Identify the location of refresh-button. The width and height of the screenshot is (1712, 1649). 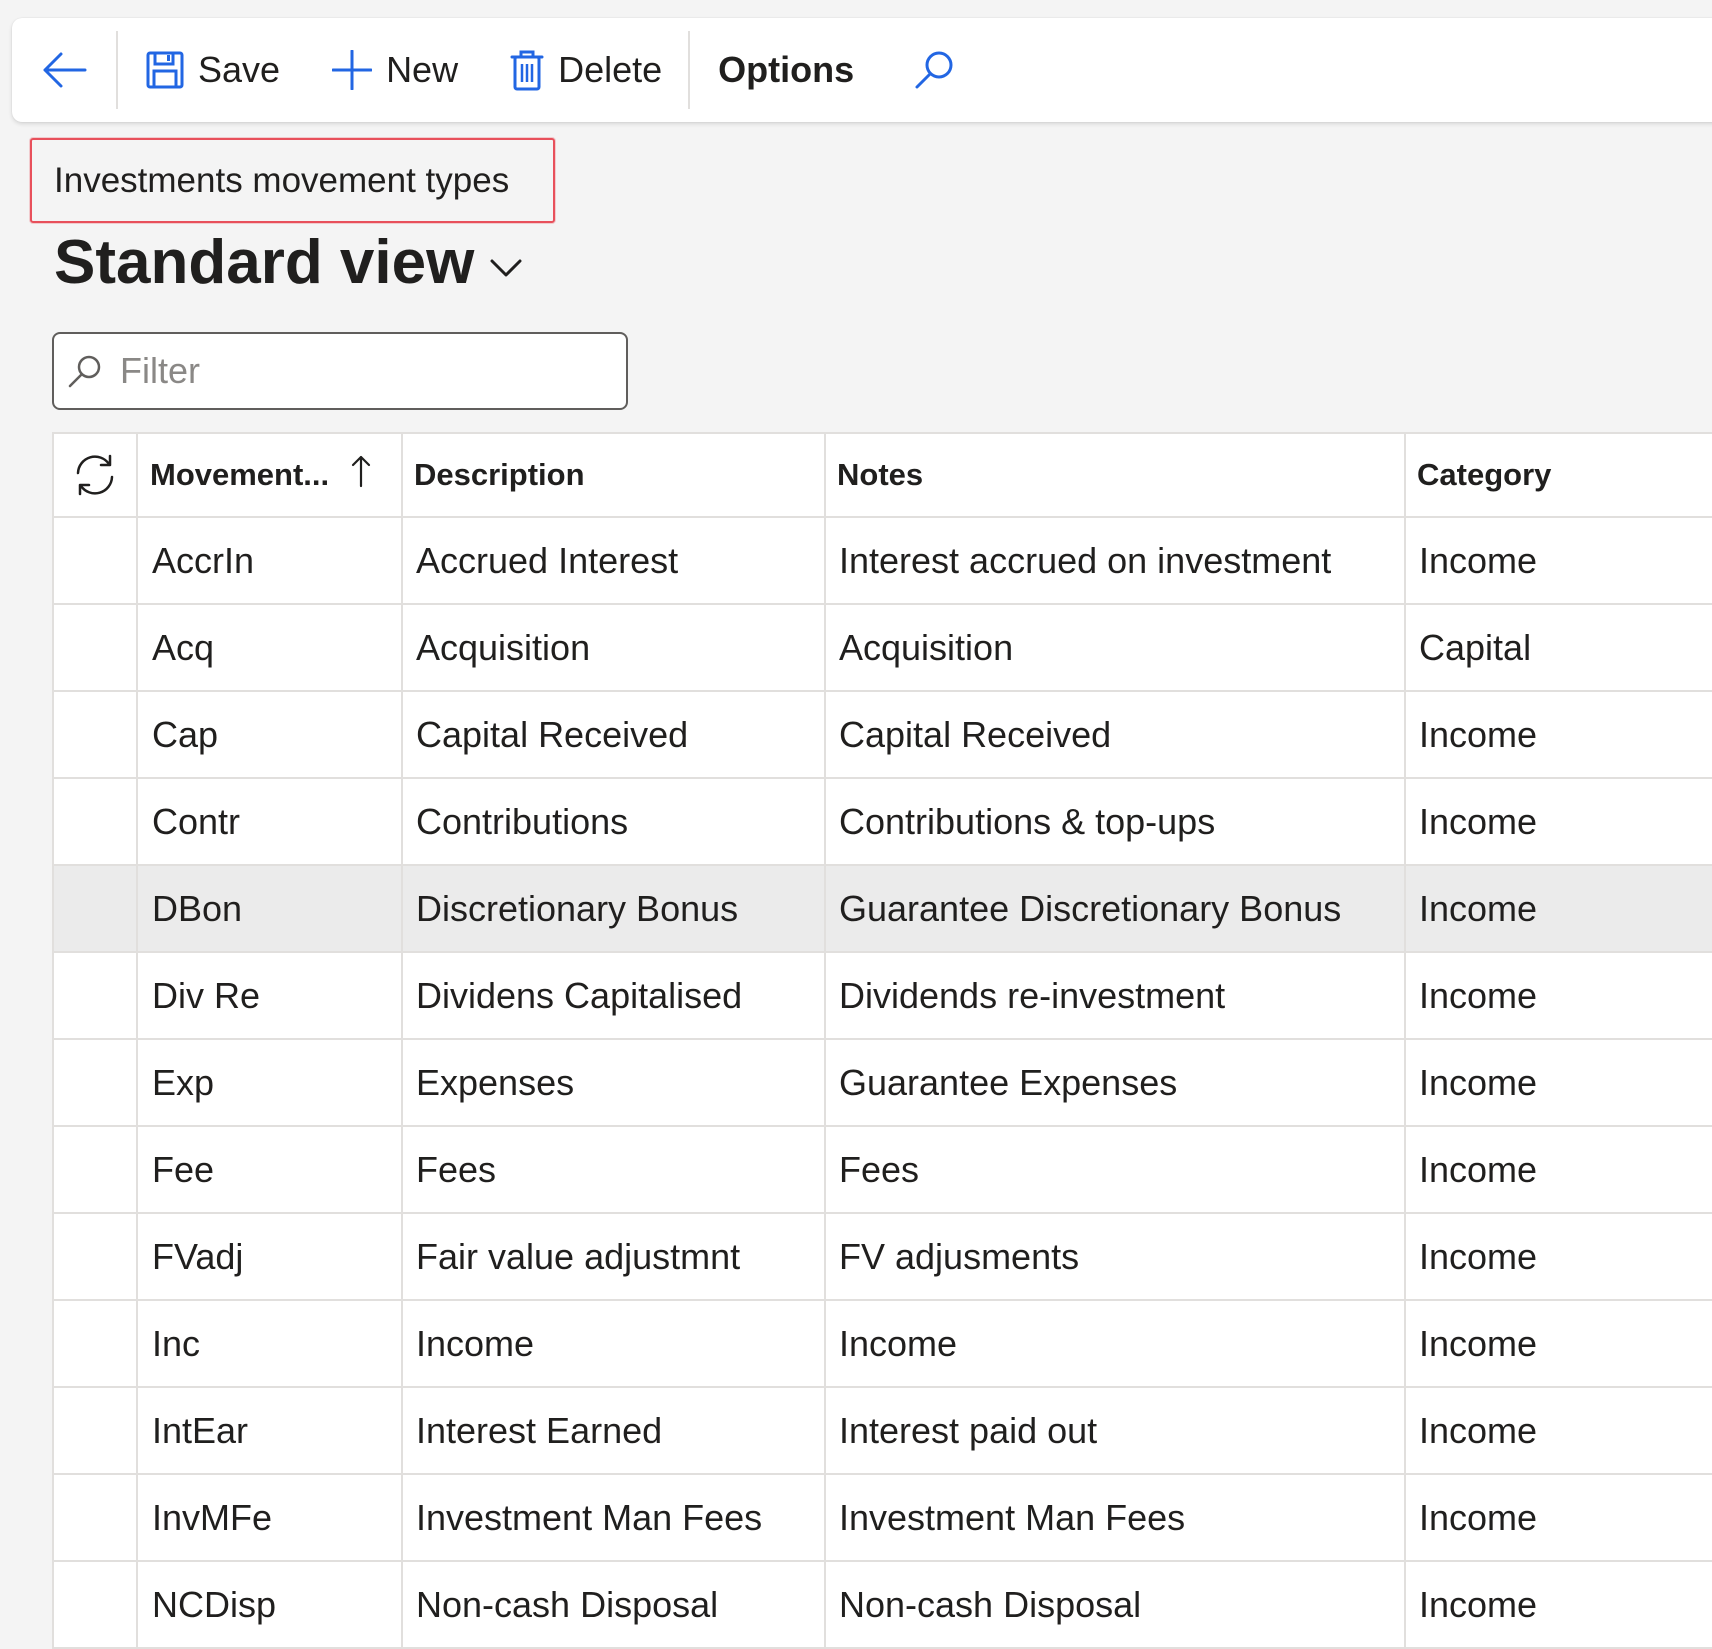
(96, 475).